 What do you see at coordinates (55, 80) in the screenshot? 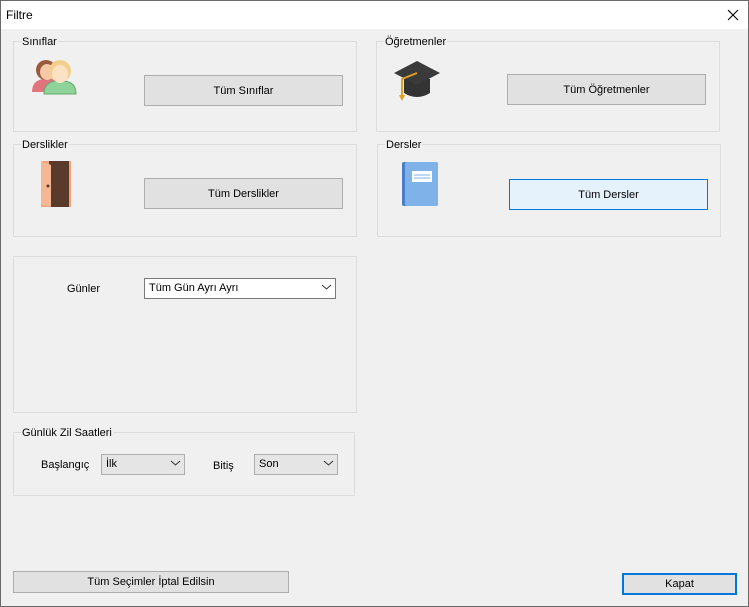
I see `users-icon` at bounding box center [55, 80].